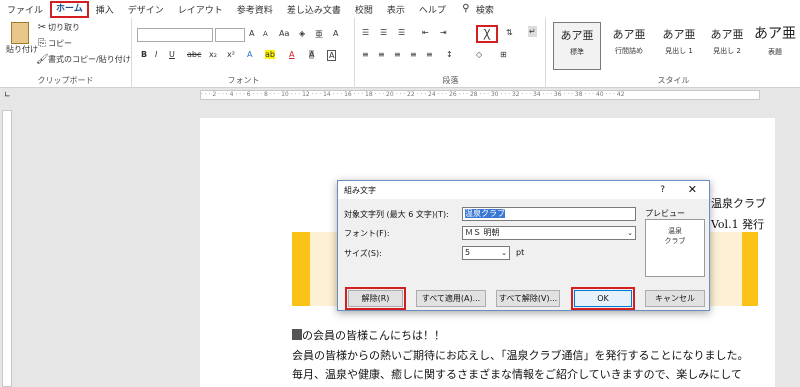 This screenshot has width=800, height=387. I want to click on target-text-value: 温泉クラブ, so click(485, 213).